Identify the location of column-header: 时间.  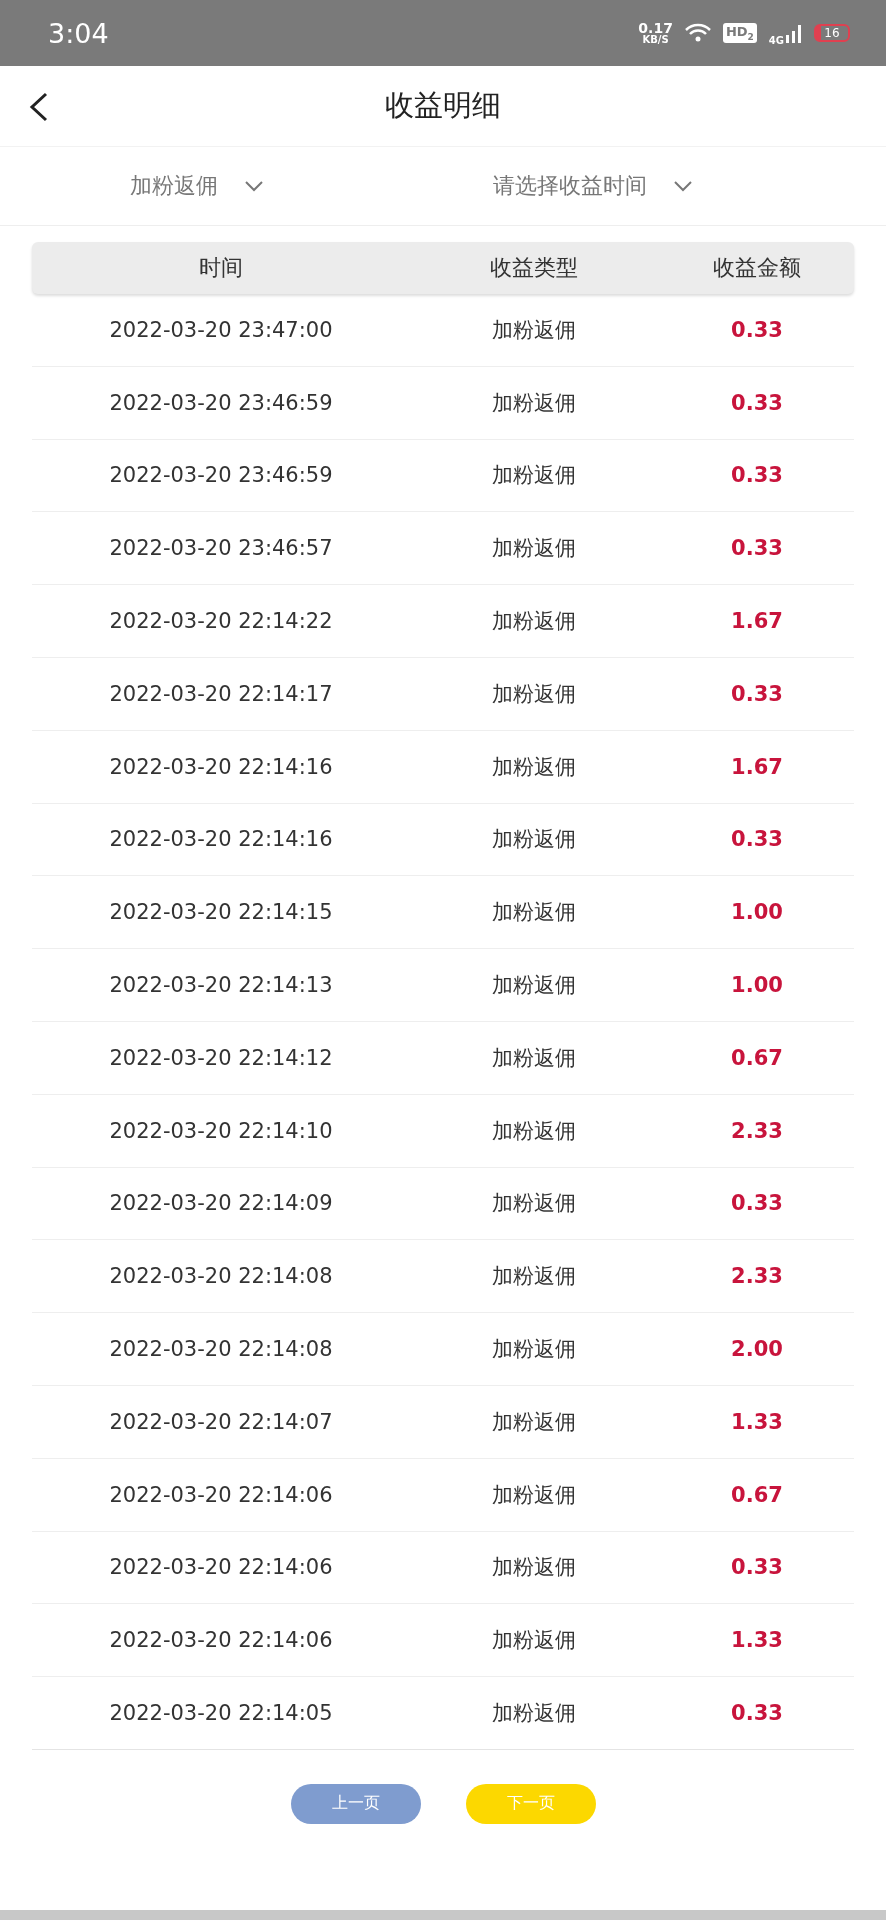
(221, 268).